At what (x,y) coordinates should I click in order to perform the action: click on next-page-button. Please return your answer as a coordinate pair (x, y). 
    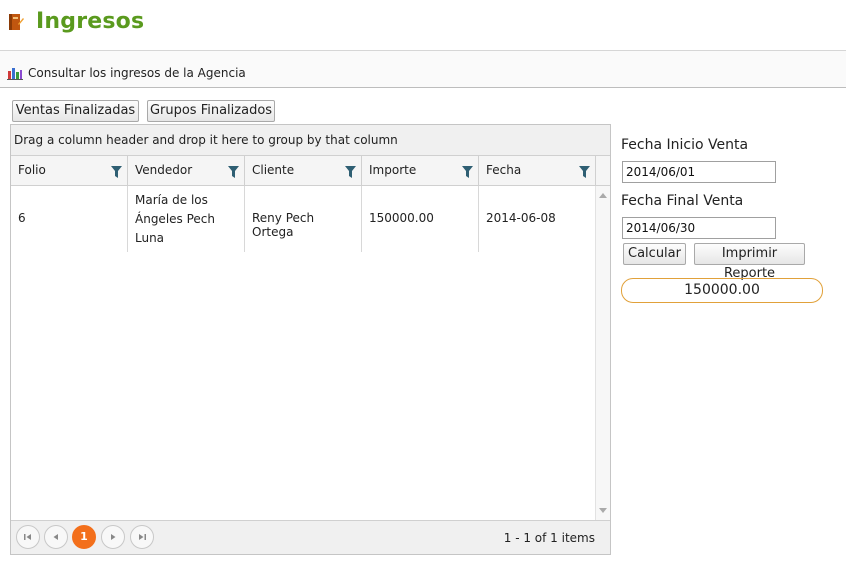
    Looking at the image, I should click on (113, 537).